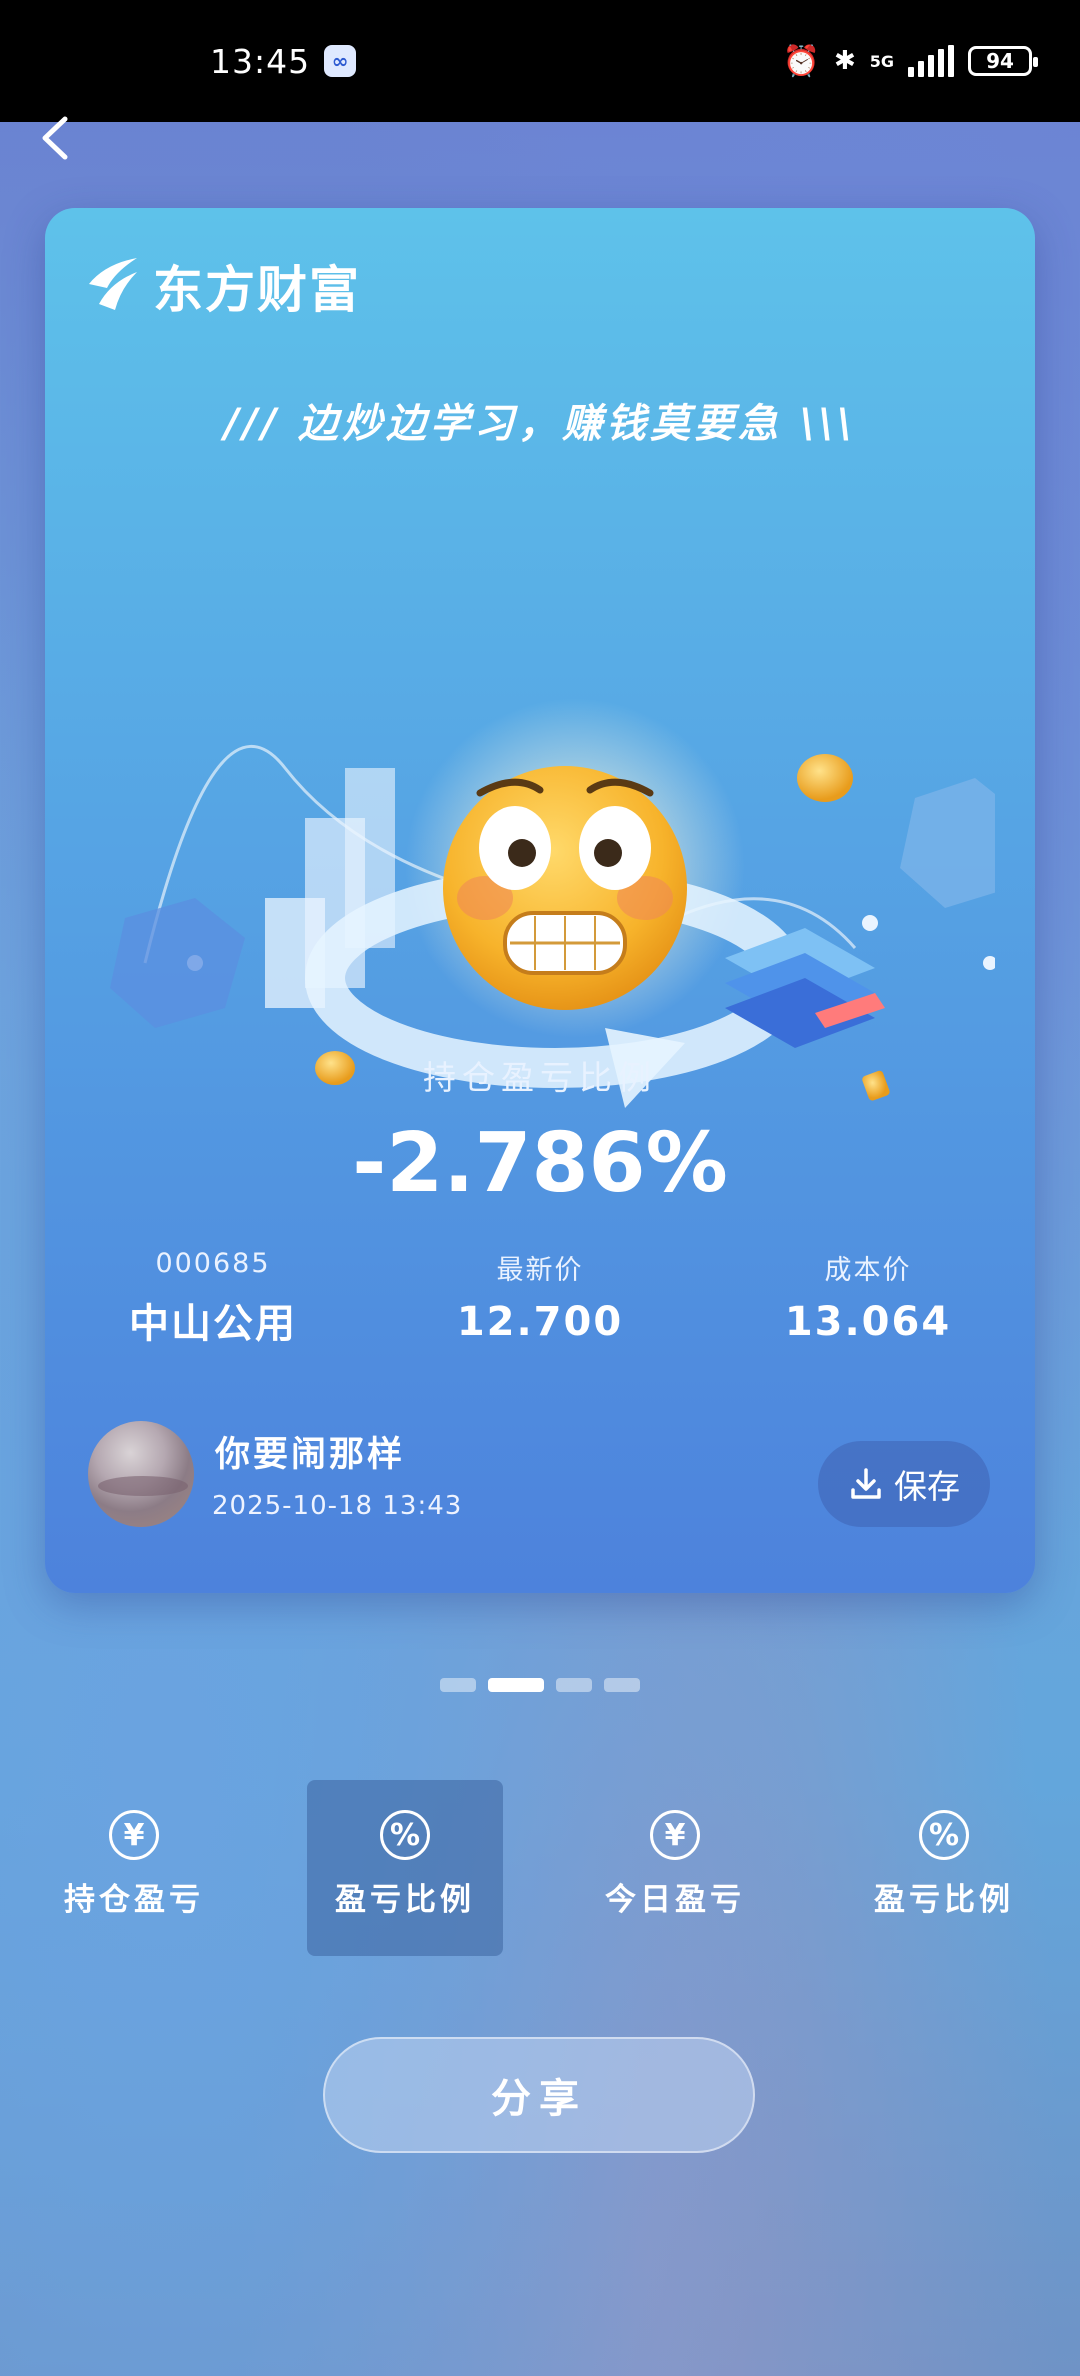 The height and width of the screenshot is (2376, 1080). Describe the element at coordinates (260, 61) in the screenshot. I see `status-time: 13:45` at that location.